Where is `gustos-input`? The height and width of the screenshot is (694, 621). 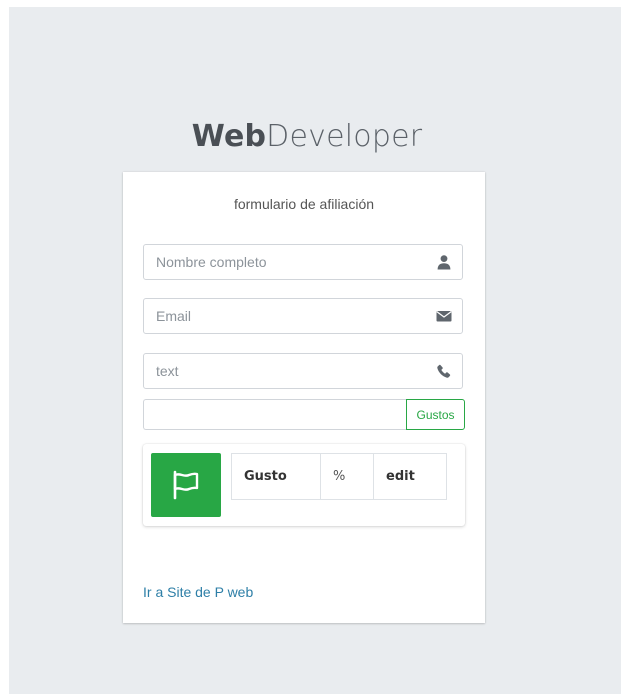
gustos-input is located at coordinates (274, 414).